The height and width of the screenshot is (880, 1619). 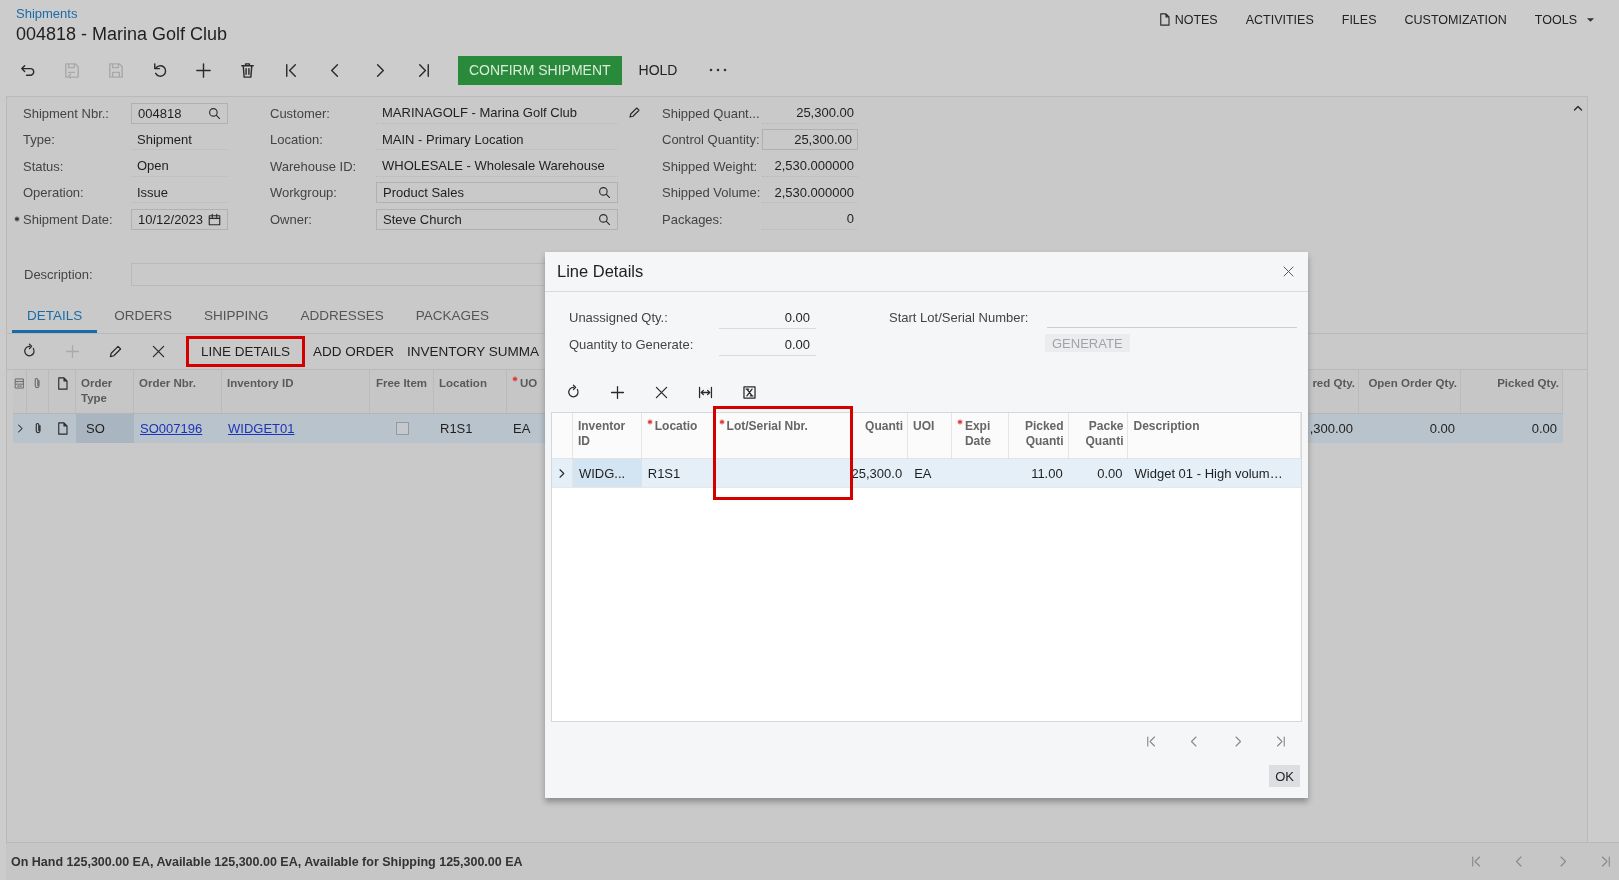 I want to click on field-label: Packages:, so click(x=692, y=219).